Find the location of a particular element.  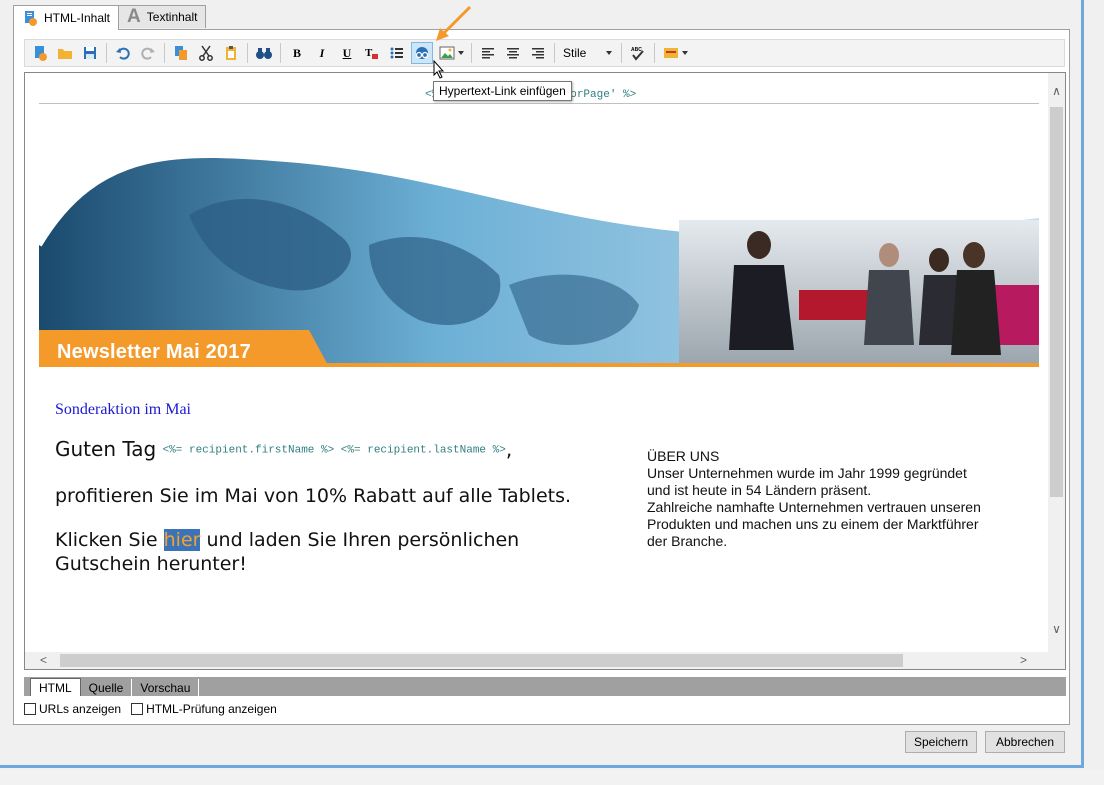

styles-dropdown-label: Stile is located at coordinates (575, 53).